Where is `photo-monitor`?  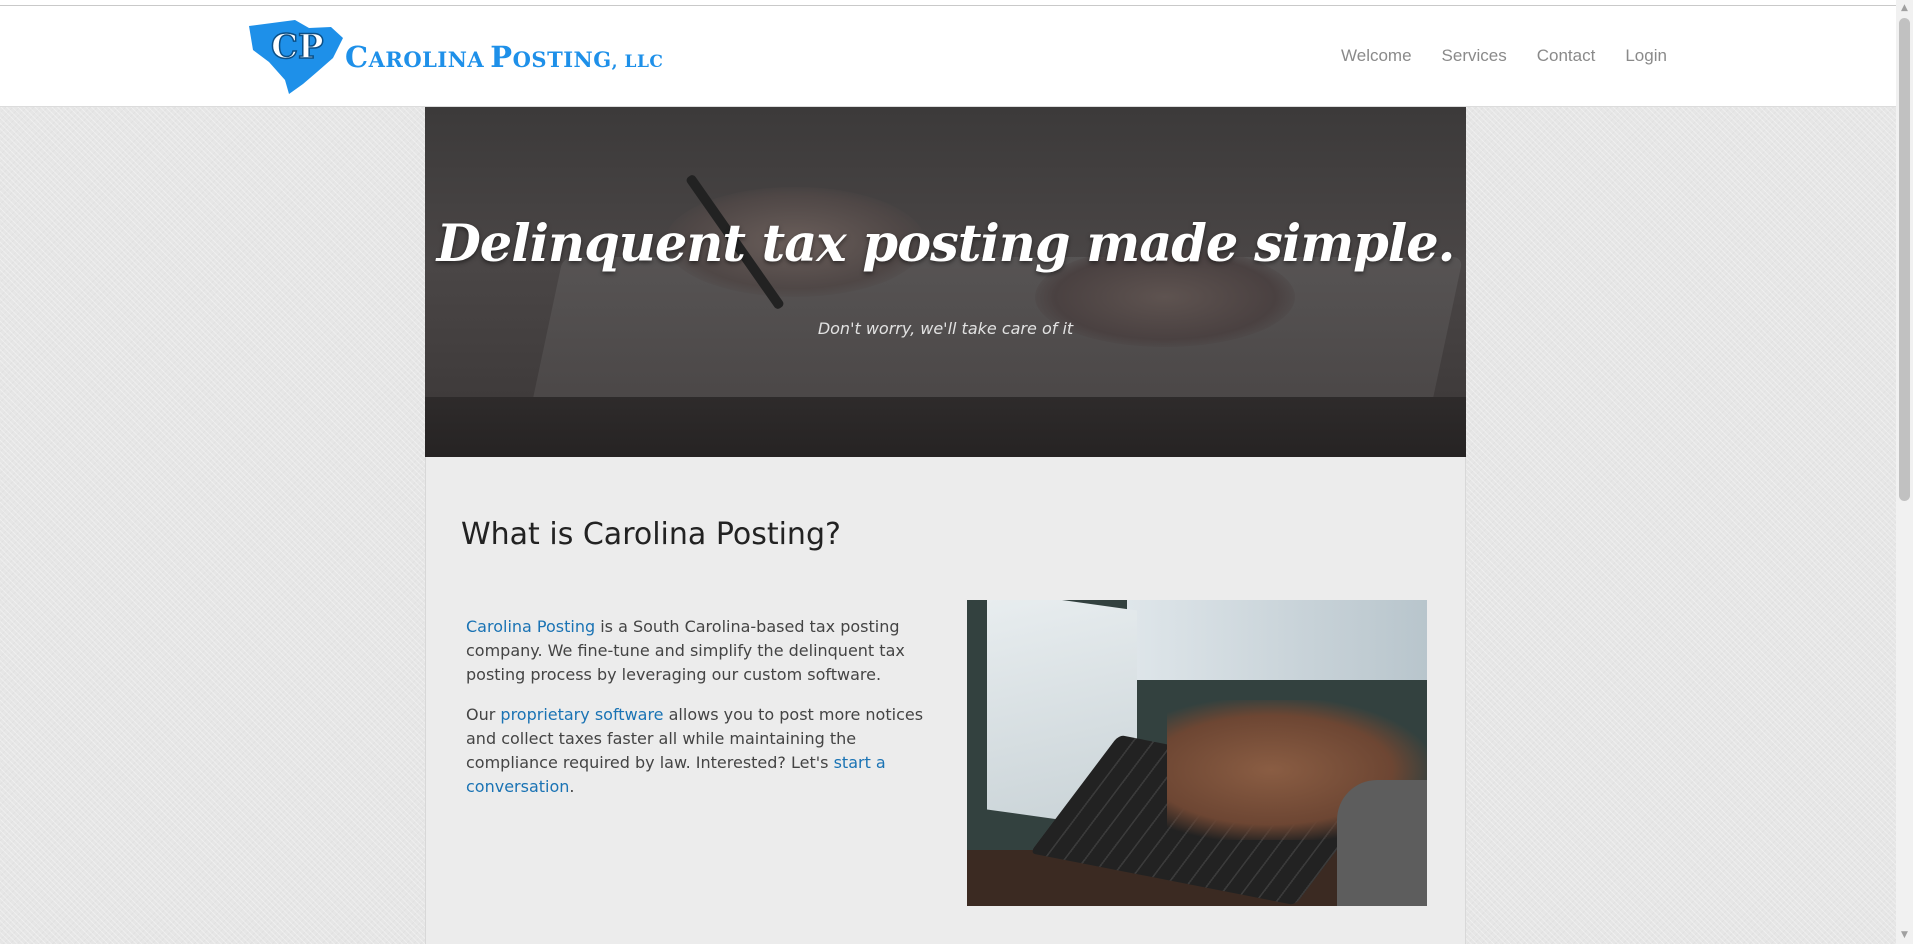
photo-monitor is located at coordinates (1277, 640).